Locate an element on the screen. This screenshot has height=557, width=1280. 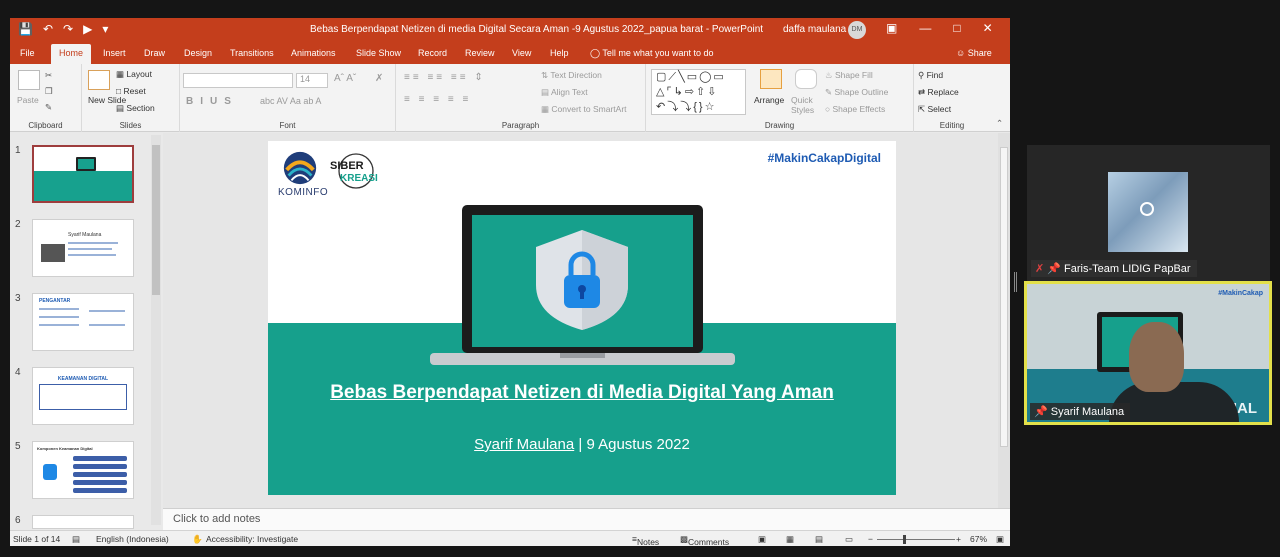
ribbon-display-icon: ▣ is located at coordinates (891, 28).